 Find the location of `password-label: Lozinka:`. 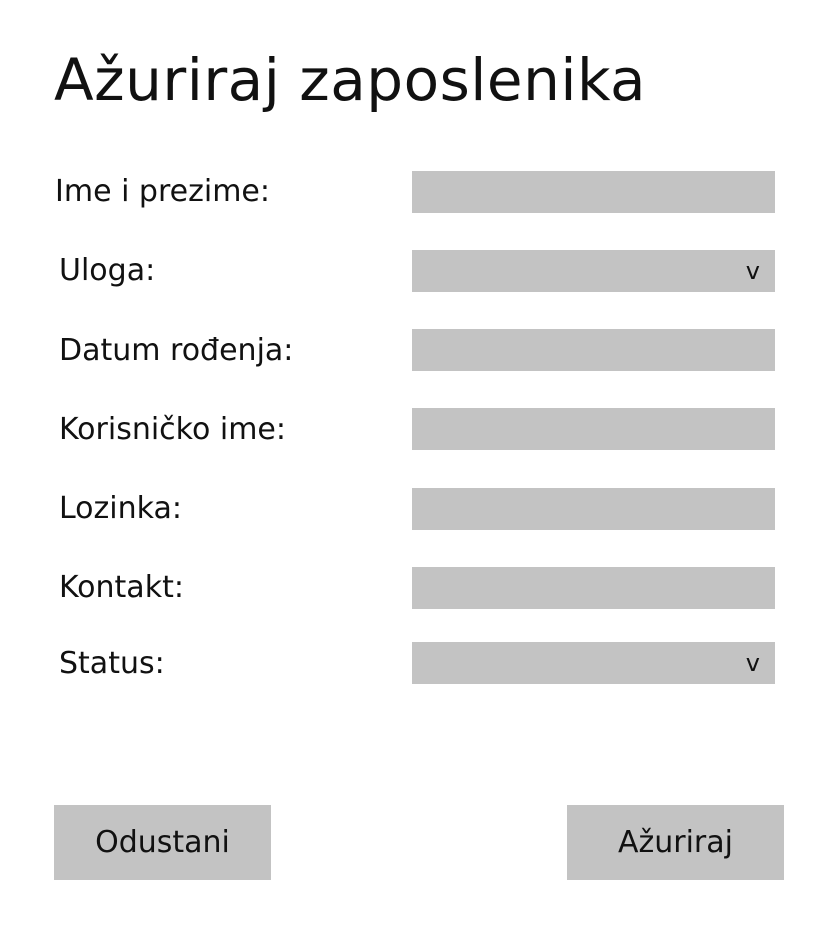

password-label: Lozinka: is located at coordinates (120, 508).